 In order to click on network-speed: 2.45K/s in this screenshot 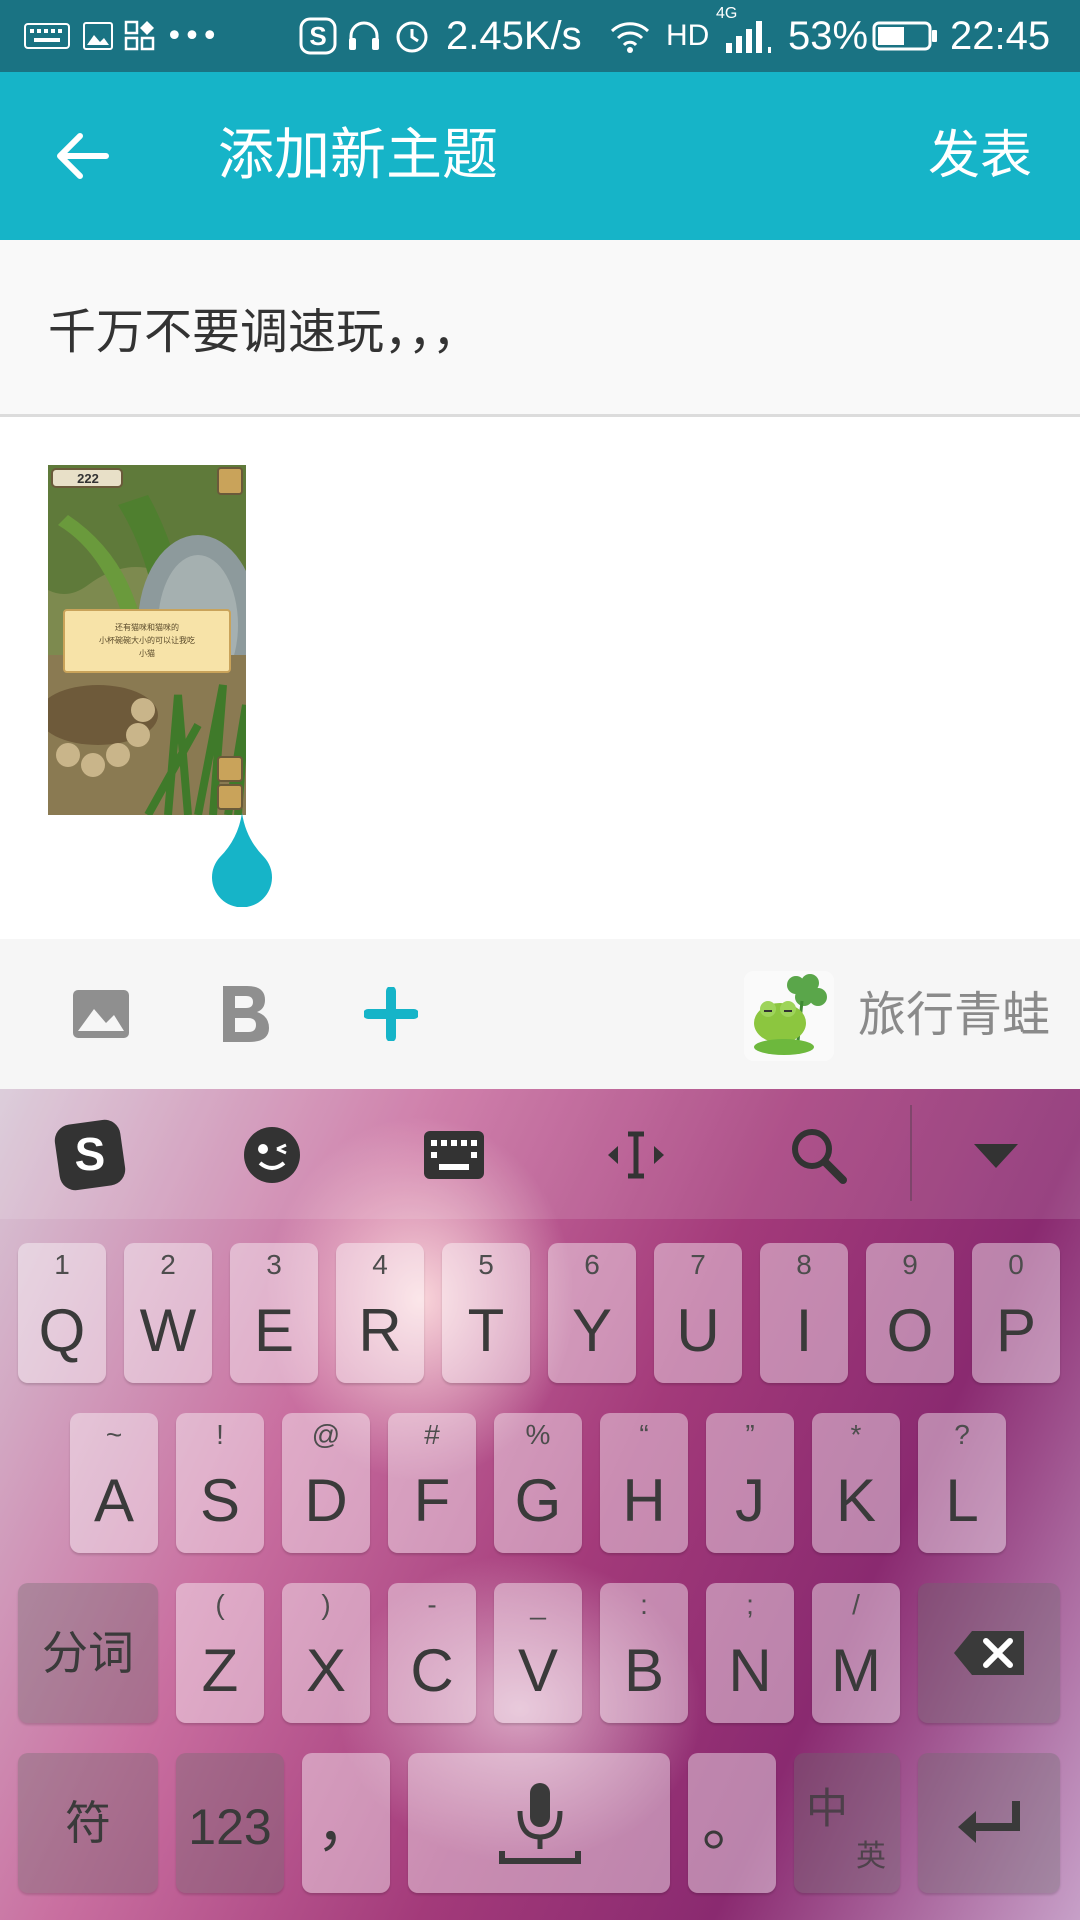, I will do `click(514, 36)`.